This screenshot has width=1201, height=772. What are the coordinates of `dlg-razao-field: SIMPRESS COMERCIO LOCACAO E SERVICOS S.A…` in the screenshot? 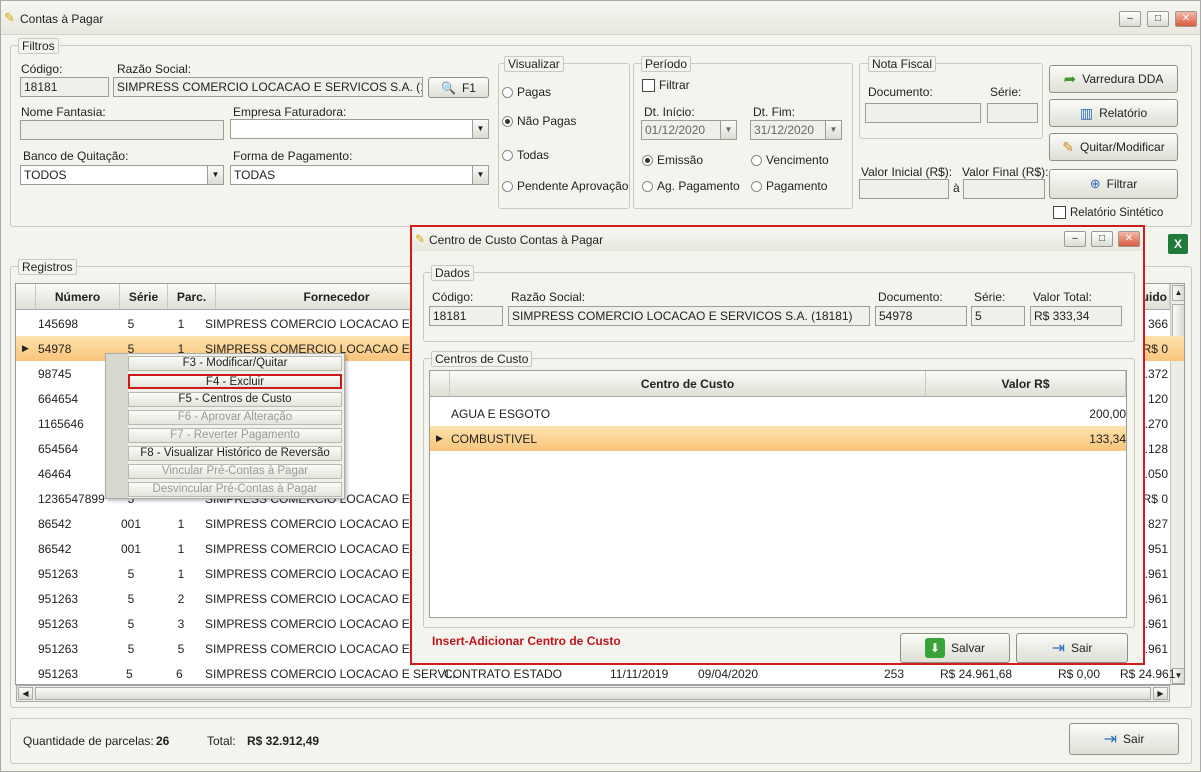 It's located at (689, 316).